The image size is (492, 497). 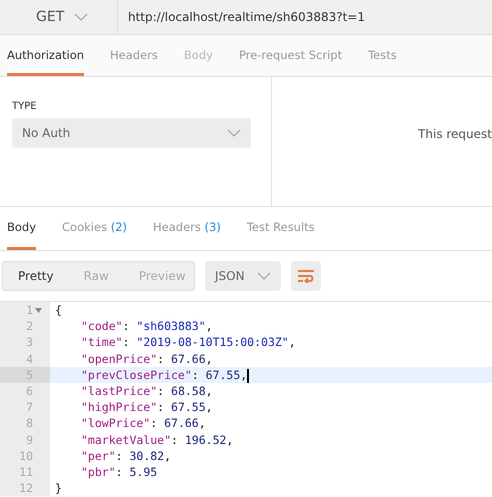 I want to click on wrap-lines-icon, so click(x=305, y=276).